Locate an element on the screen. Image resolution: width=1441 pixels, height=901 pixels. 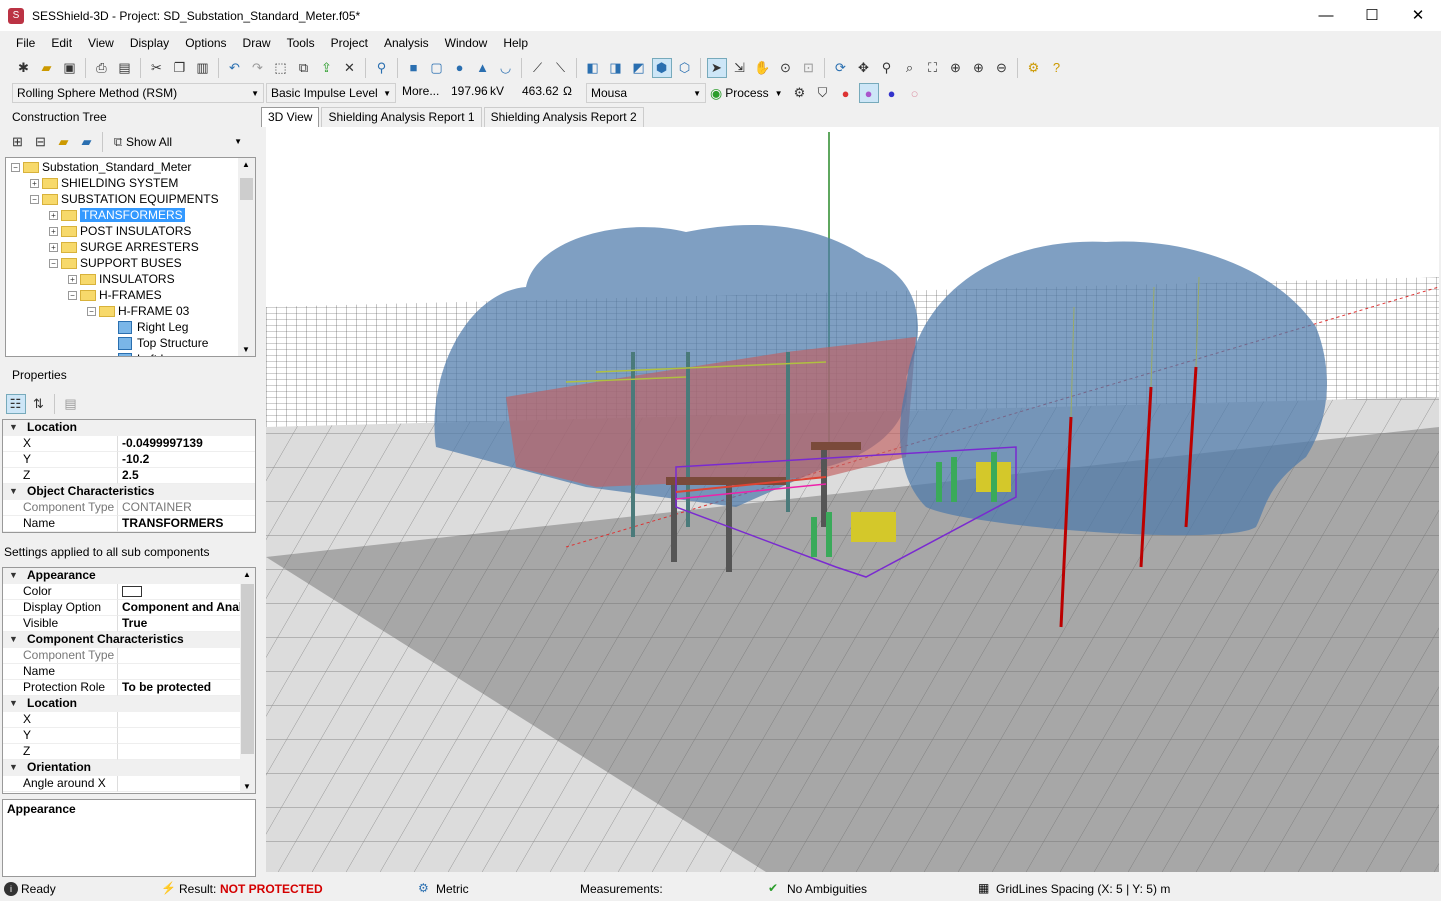
close-button: ✕ is located at coordinates (1418, 15).